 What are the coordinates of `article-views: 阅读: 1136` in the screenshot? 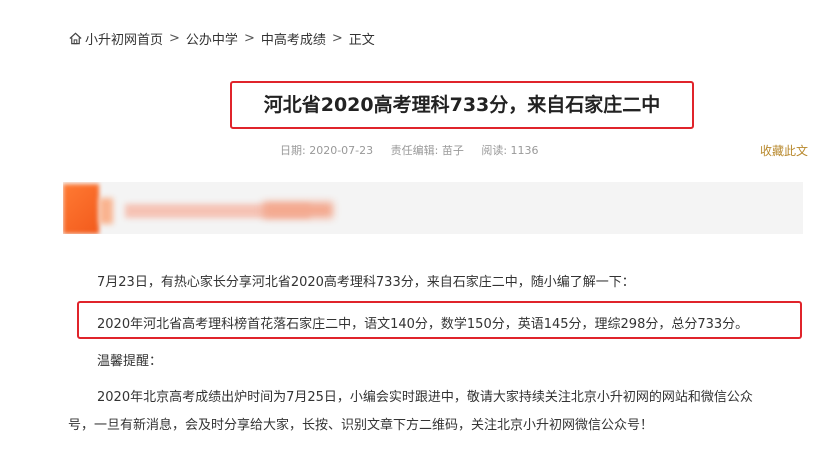 It's located at (510, 150).